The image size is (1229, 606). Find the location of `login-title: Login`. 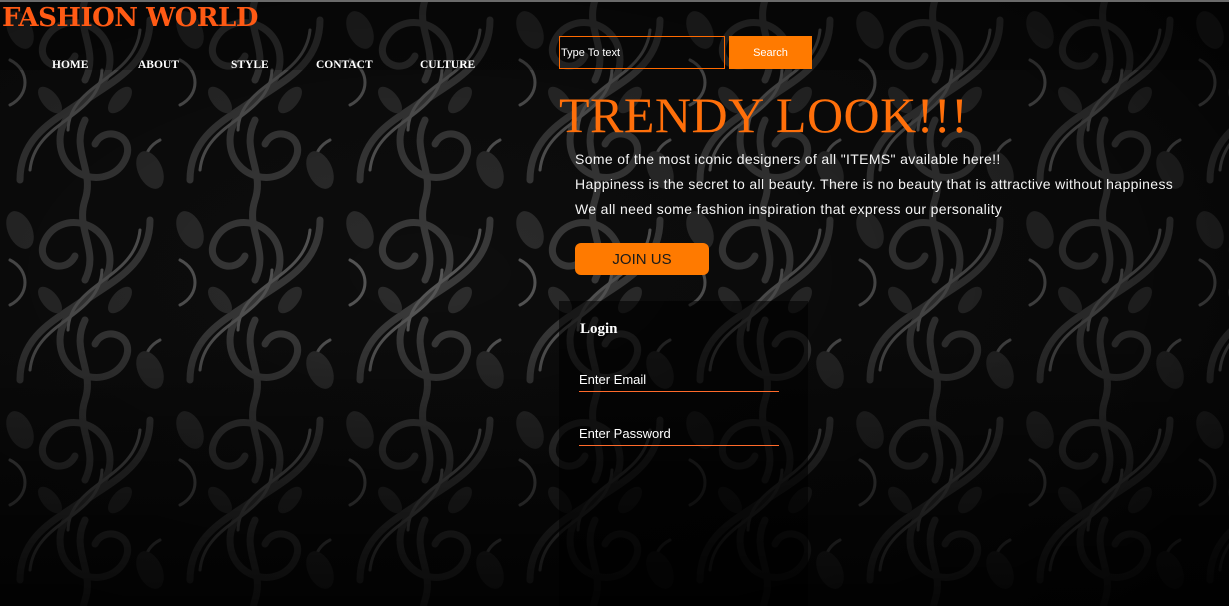

login-title: Login is located at coordinates (599, 329).